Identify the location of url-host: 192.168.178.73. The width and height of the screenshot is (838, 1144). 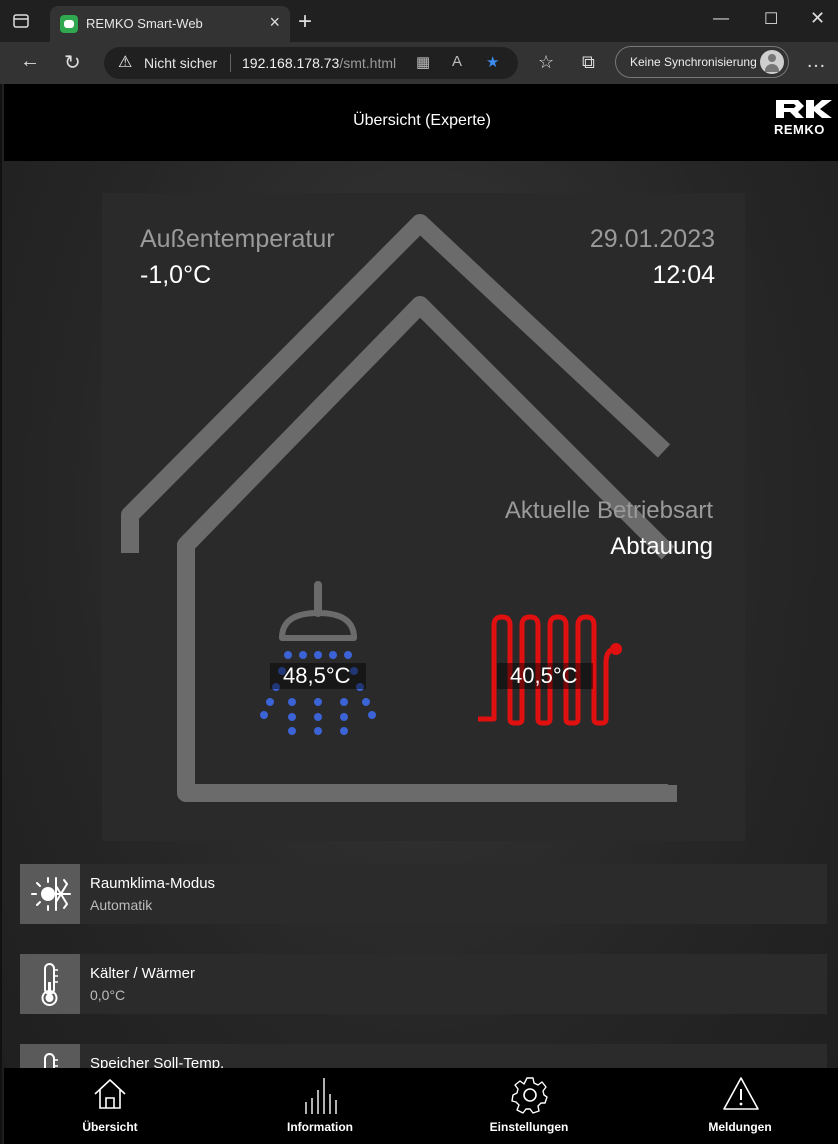
(291, 63).